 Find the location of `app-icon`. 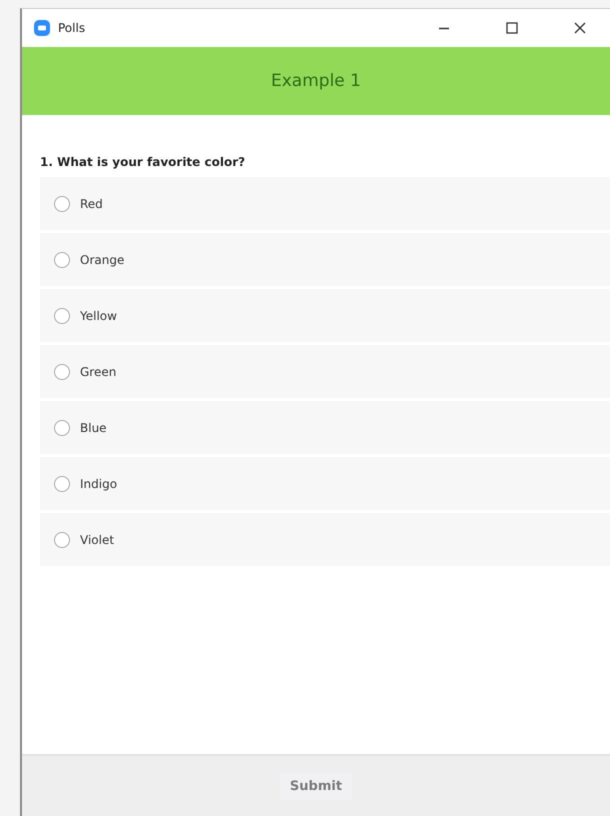

app-icon is located at coordinates (42, 28).